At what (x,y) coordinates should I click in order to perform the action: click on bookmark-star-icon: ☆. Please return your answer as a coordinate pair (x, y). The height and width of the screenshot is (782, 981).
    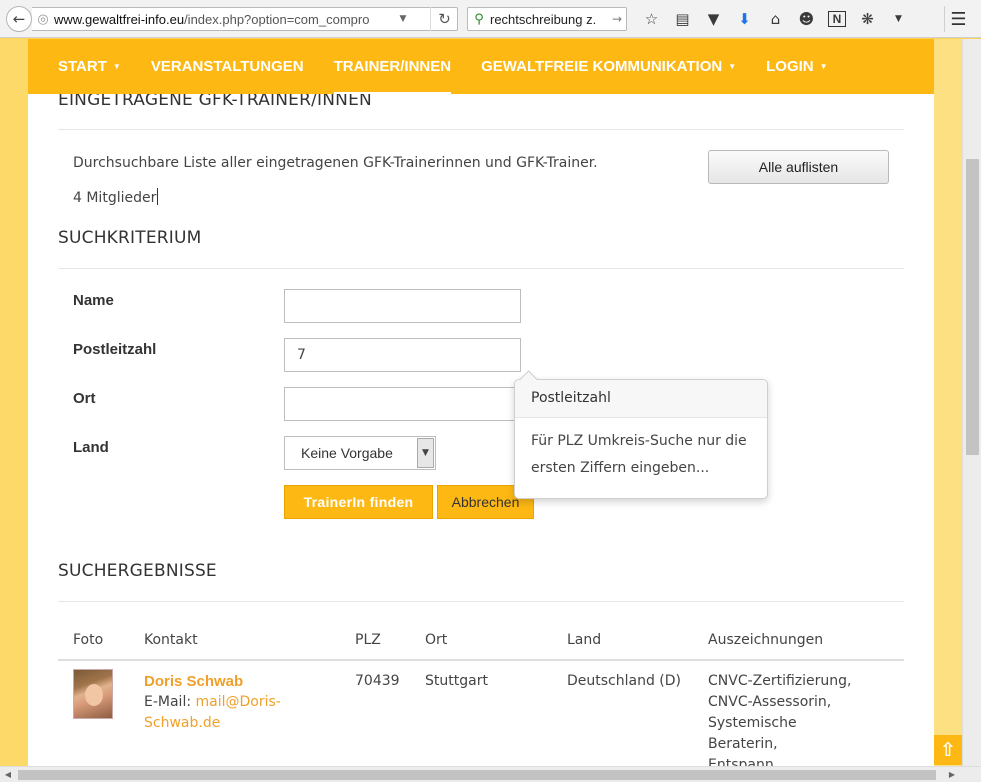
    Looking at the image, I should click on (651, 19).